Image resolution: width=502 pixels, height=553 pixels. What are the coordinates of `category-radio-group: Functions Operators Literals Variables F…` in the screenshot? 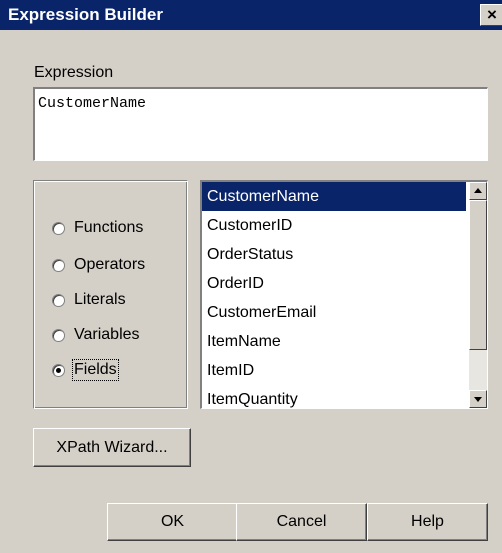 It's located at (110, 294).